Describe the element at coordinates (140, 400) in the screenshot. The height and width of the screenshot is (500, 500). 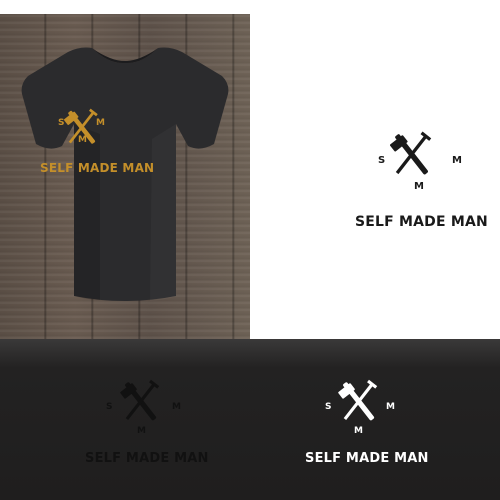
I see `dark-black-logo-crossed-tools` at that location.